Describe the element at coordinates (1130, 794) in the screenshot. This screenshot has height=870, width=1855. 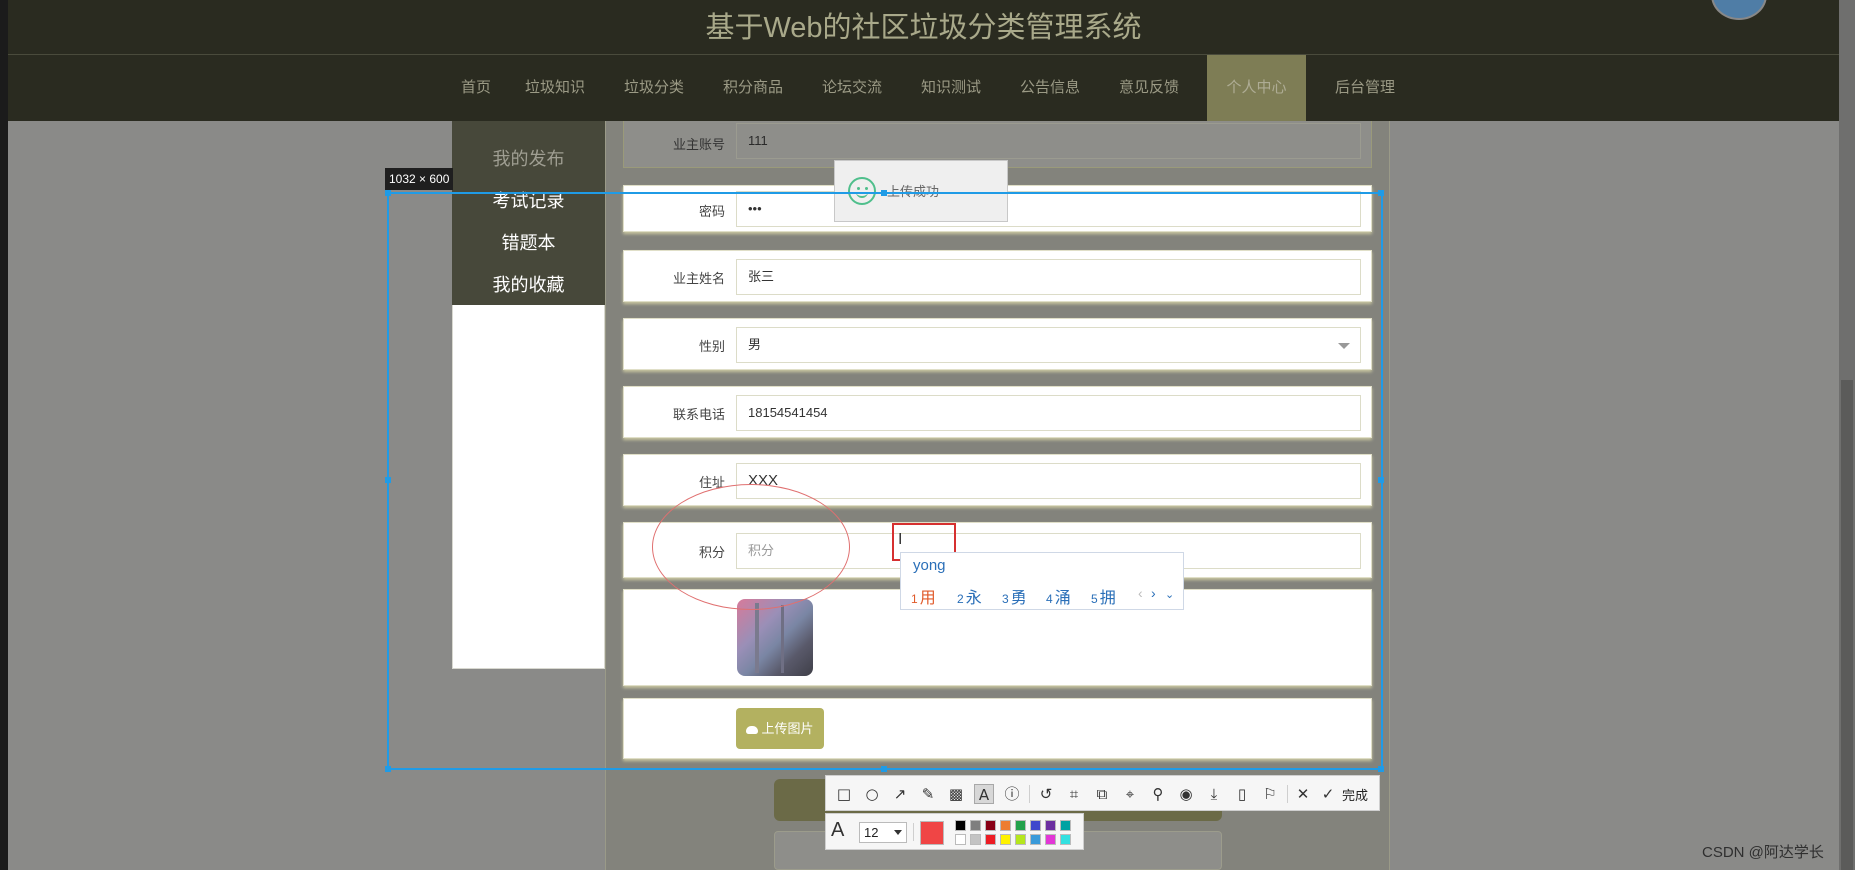
I see `screen-record-icon: ⌖` at that location.